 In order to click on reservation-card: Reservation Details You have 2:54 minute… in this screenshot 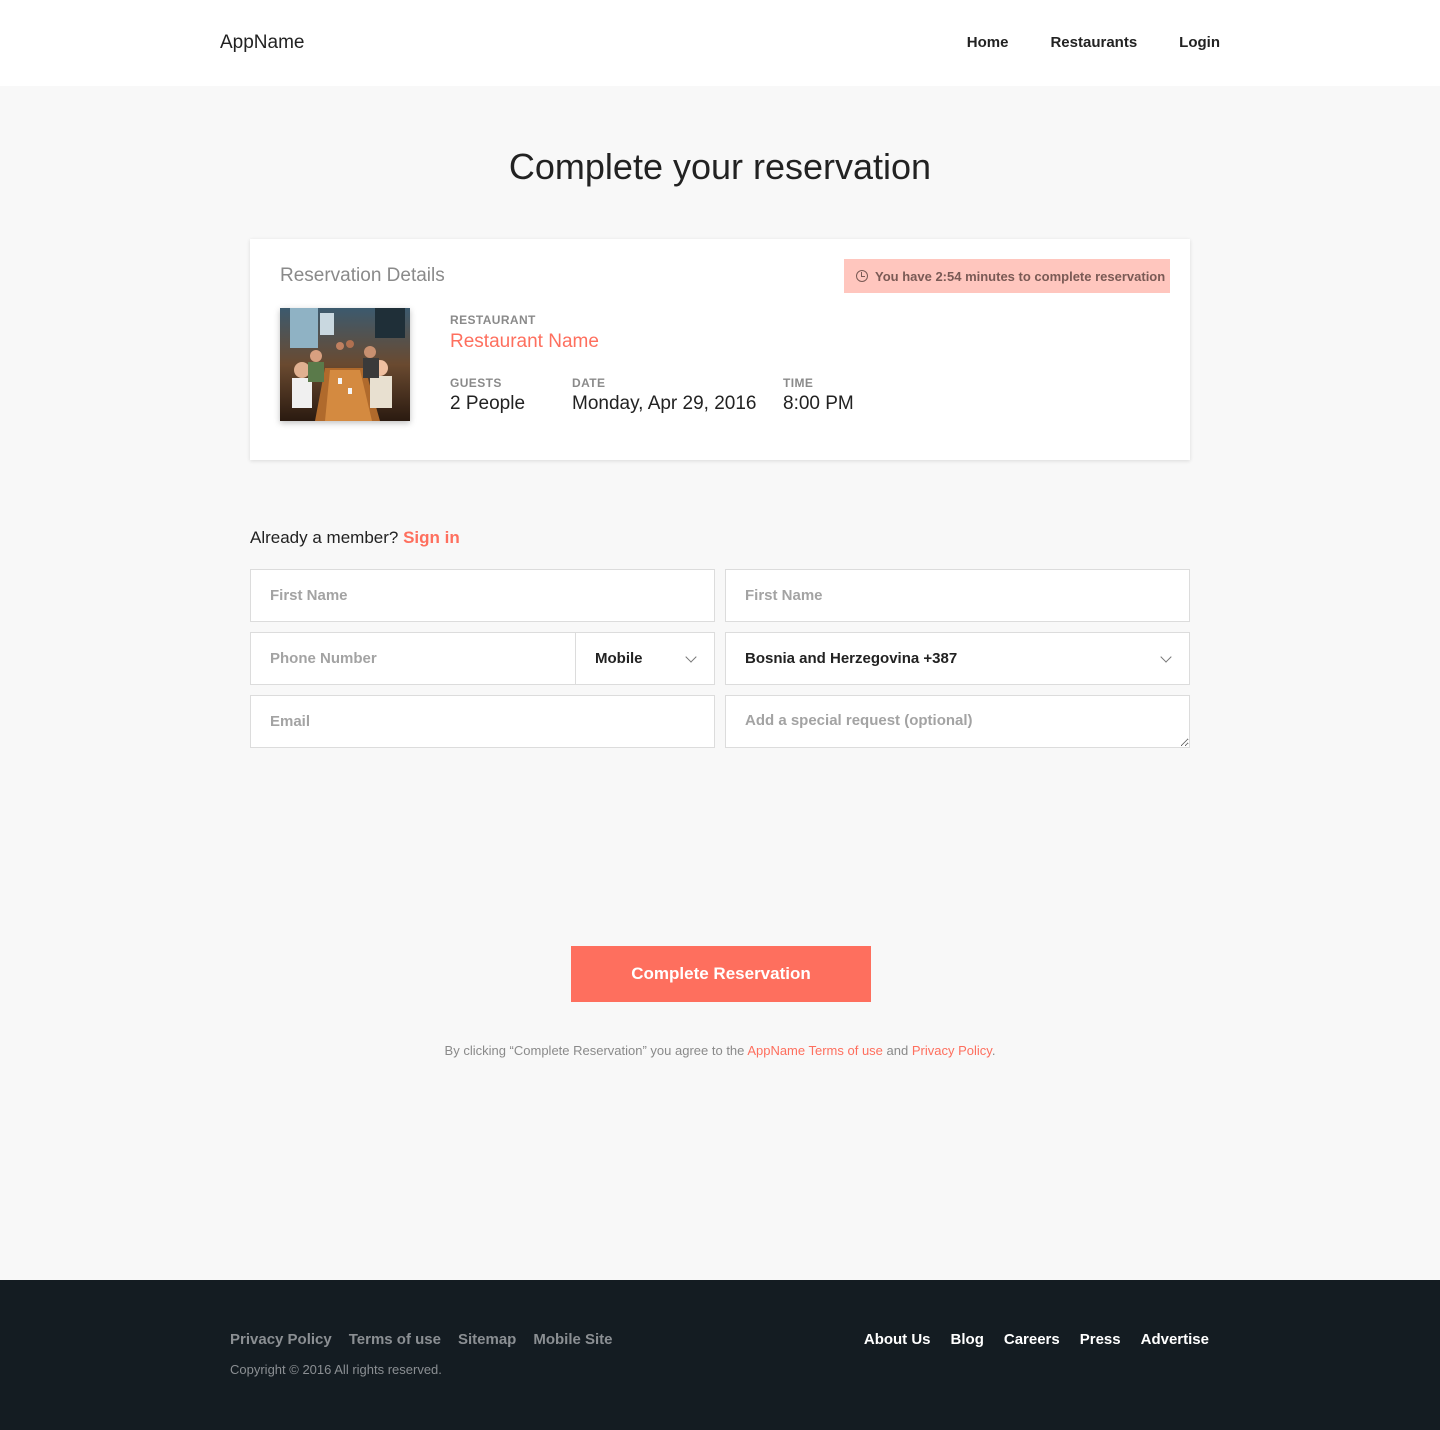, I will do `click(720, 349)`.